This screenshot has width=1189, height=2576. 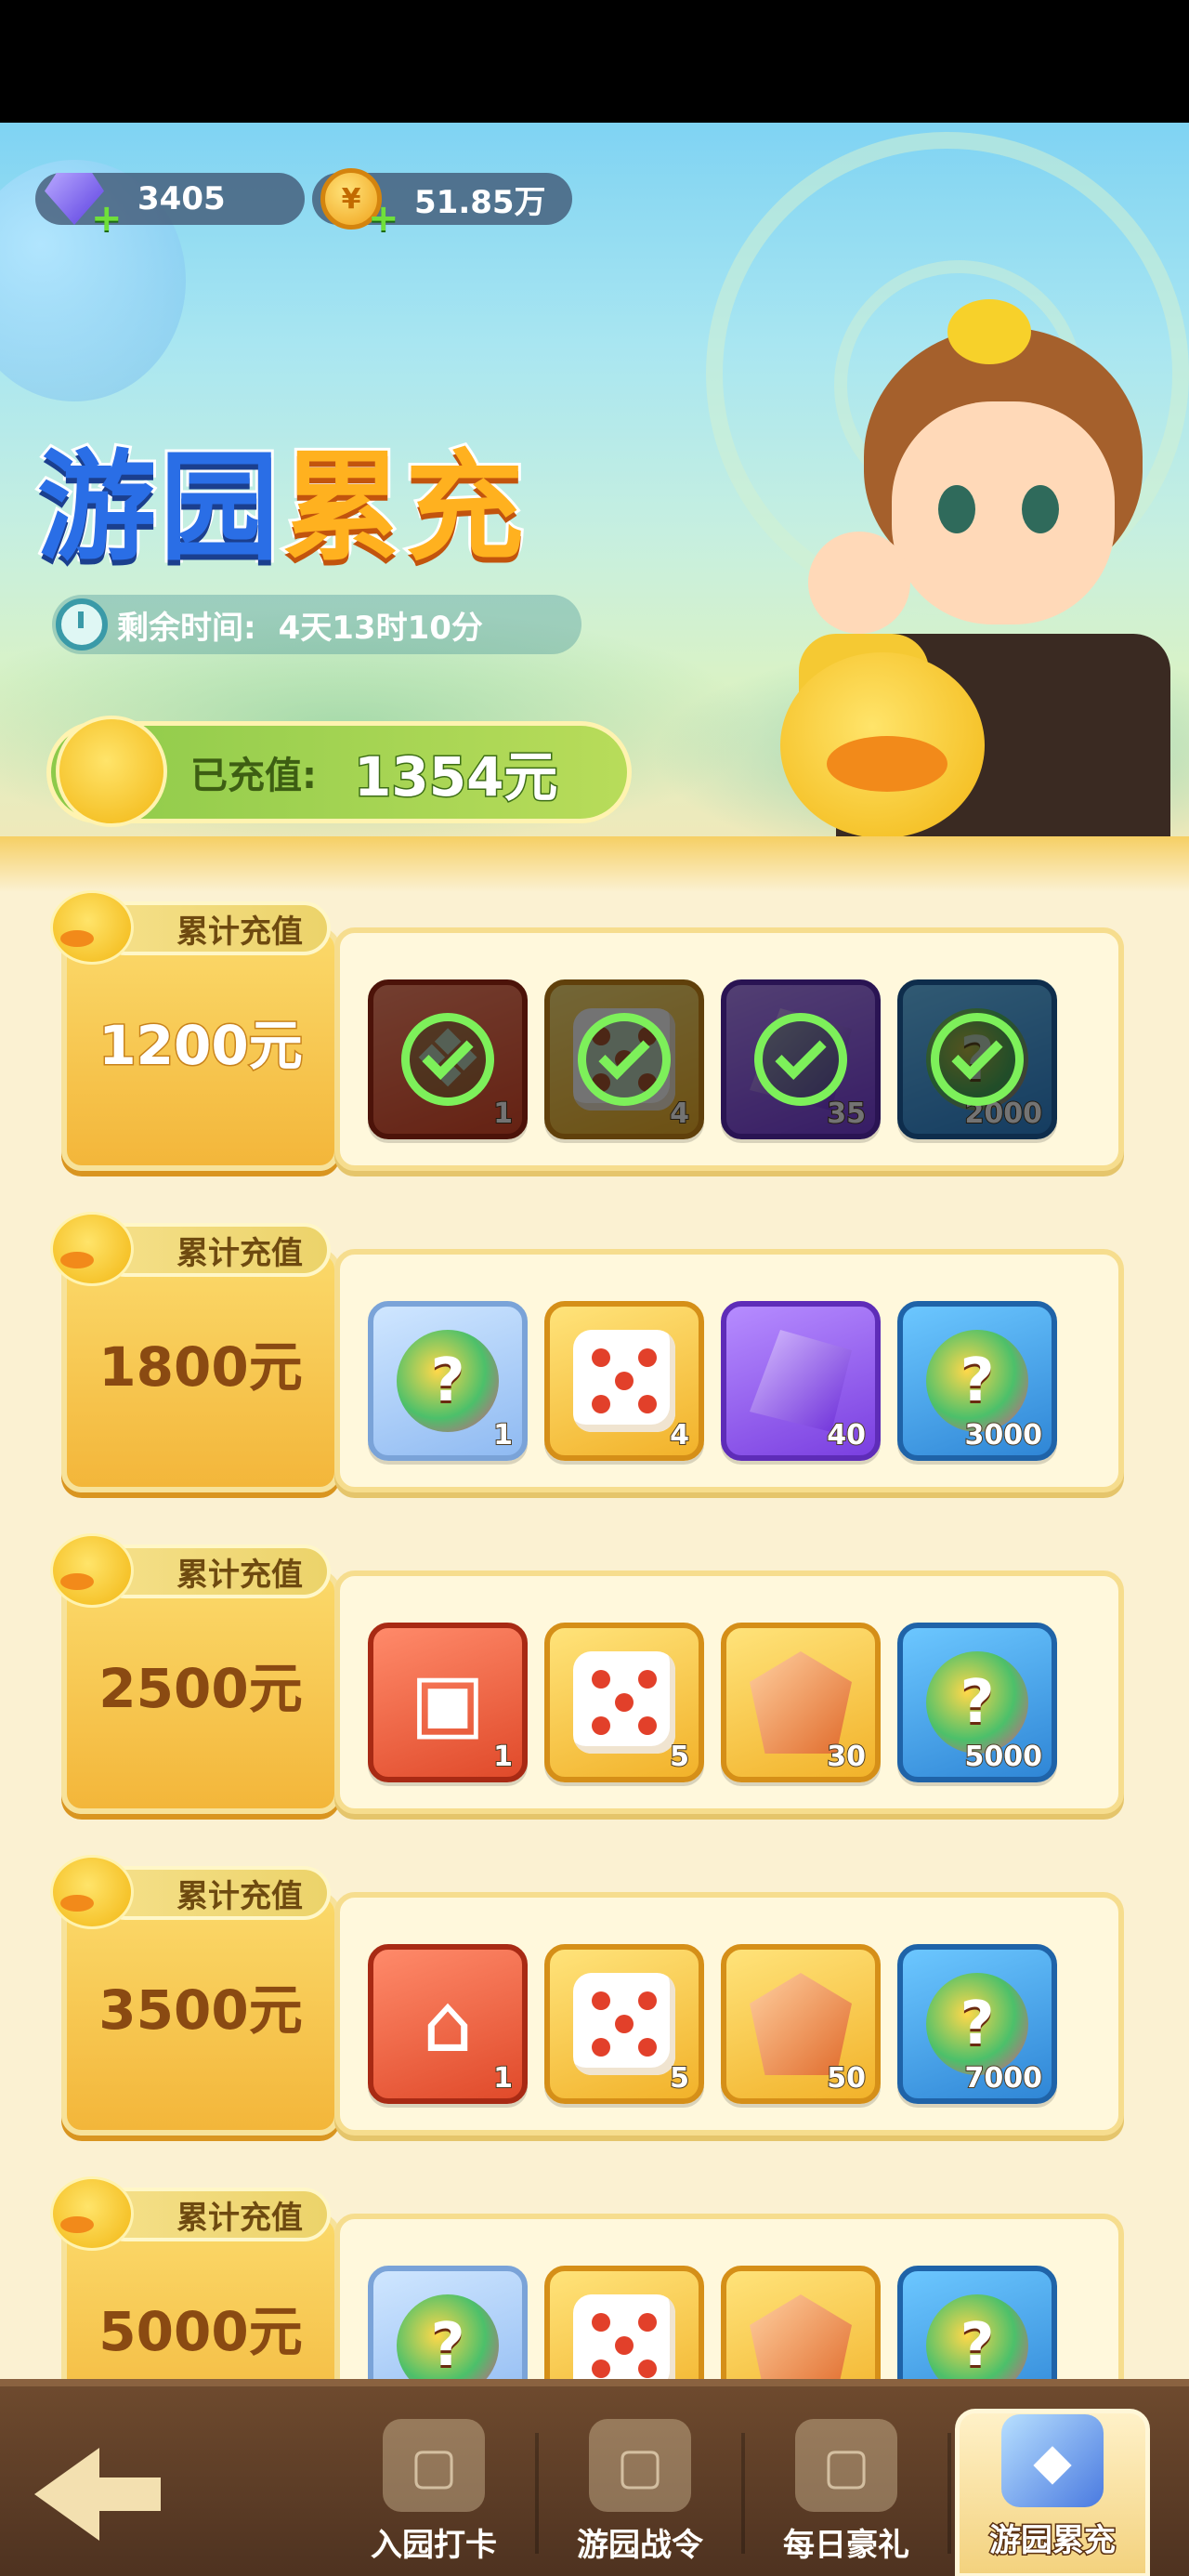 What do you see at coordinates (977, 1702) in the screenshot?
I see `reward-item: ? 5000` at bounding box center [977, 1702].